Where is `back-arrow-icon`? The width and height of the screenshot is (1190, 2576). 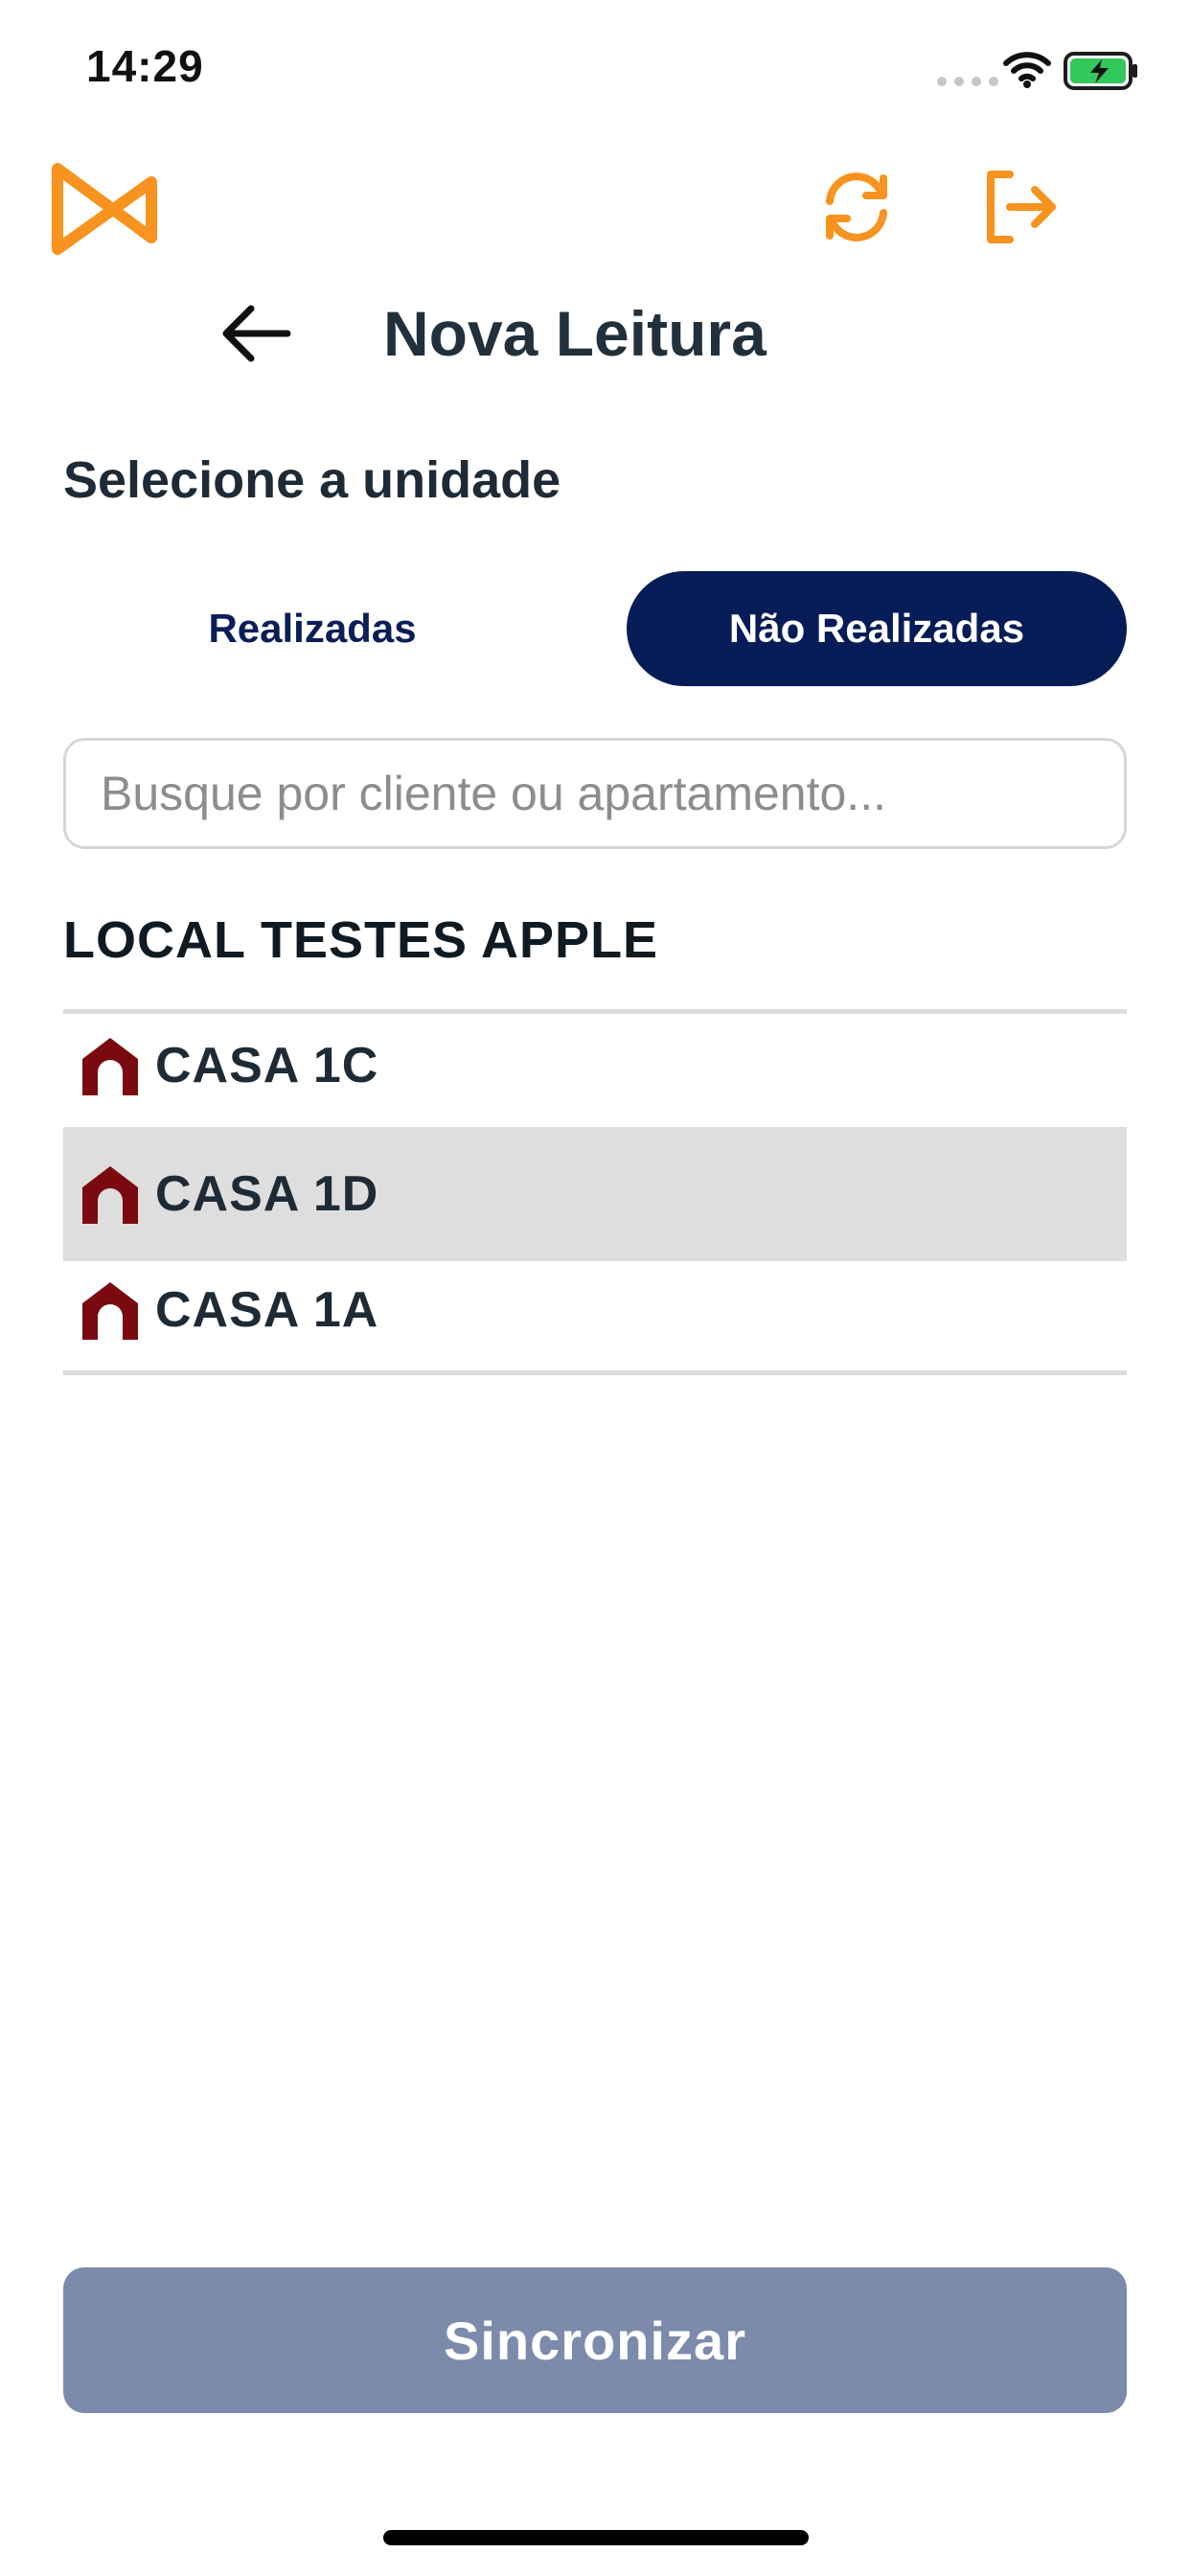
back-arrow-icon is located at coordinates (256, 333).